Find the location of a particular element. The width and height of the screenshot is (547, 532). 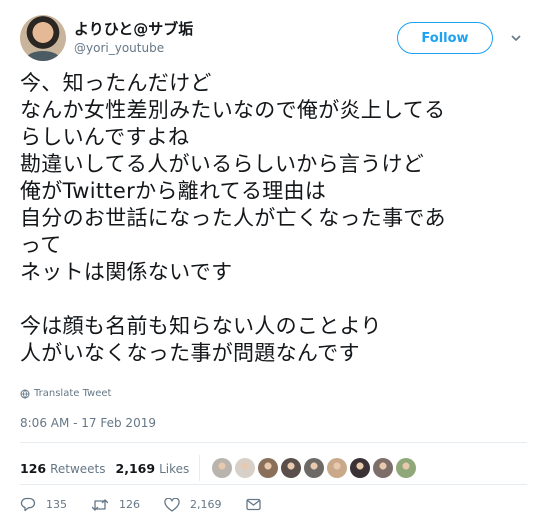

follow-button: Follow is located at coordinates (445, 38).